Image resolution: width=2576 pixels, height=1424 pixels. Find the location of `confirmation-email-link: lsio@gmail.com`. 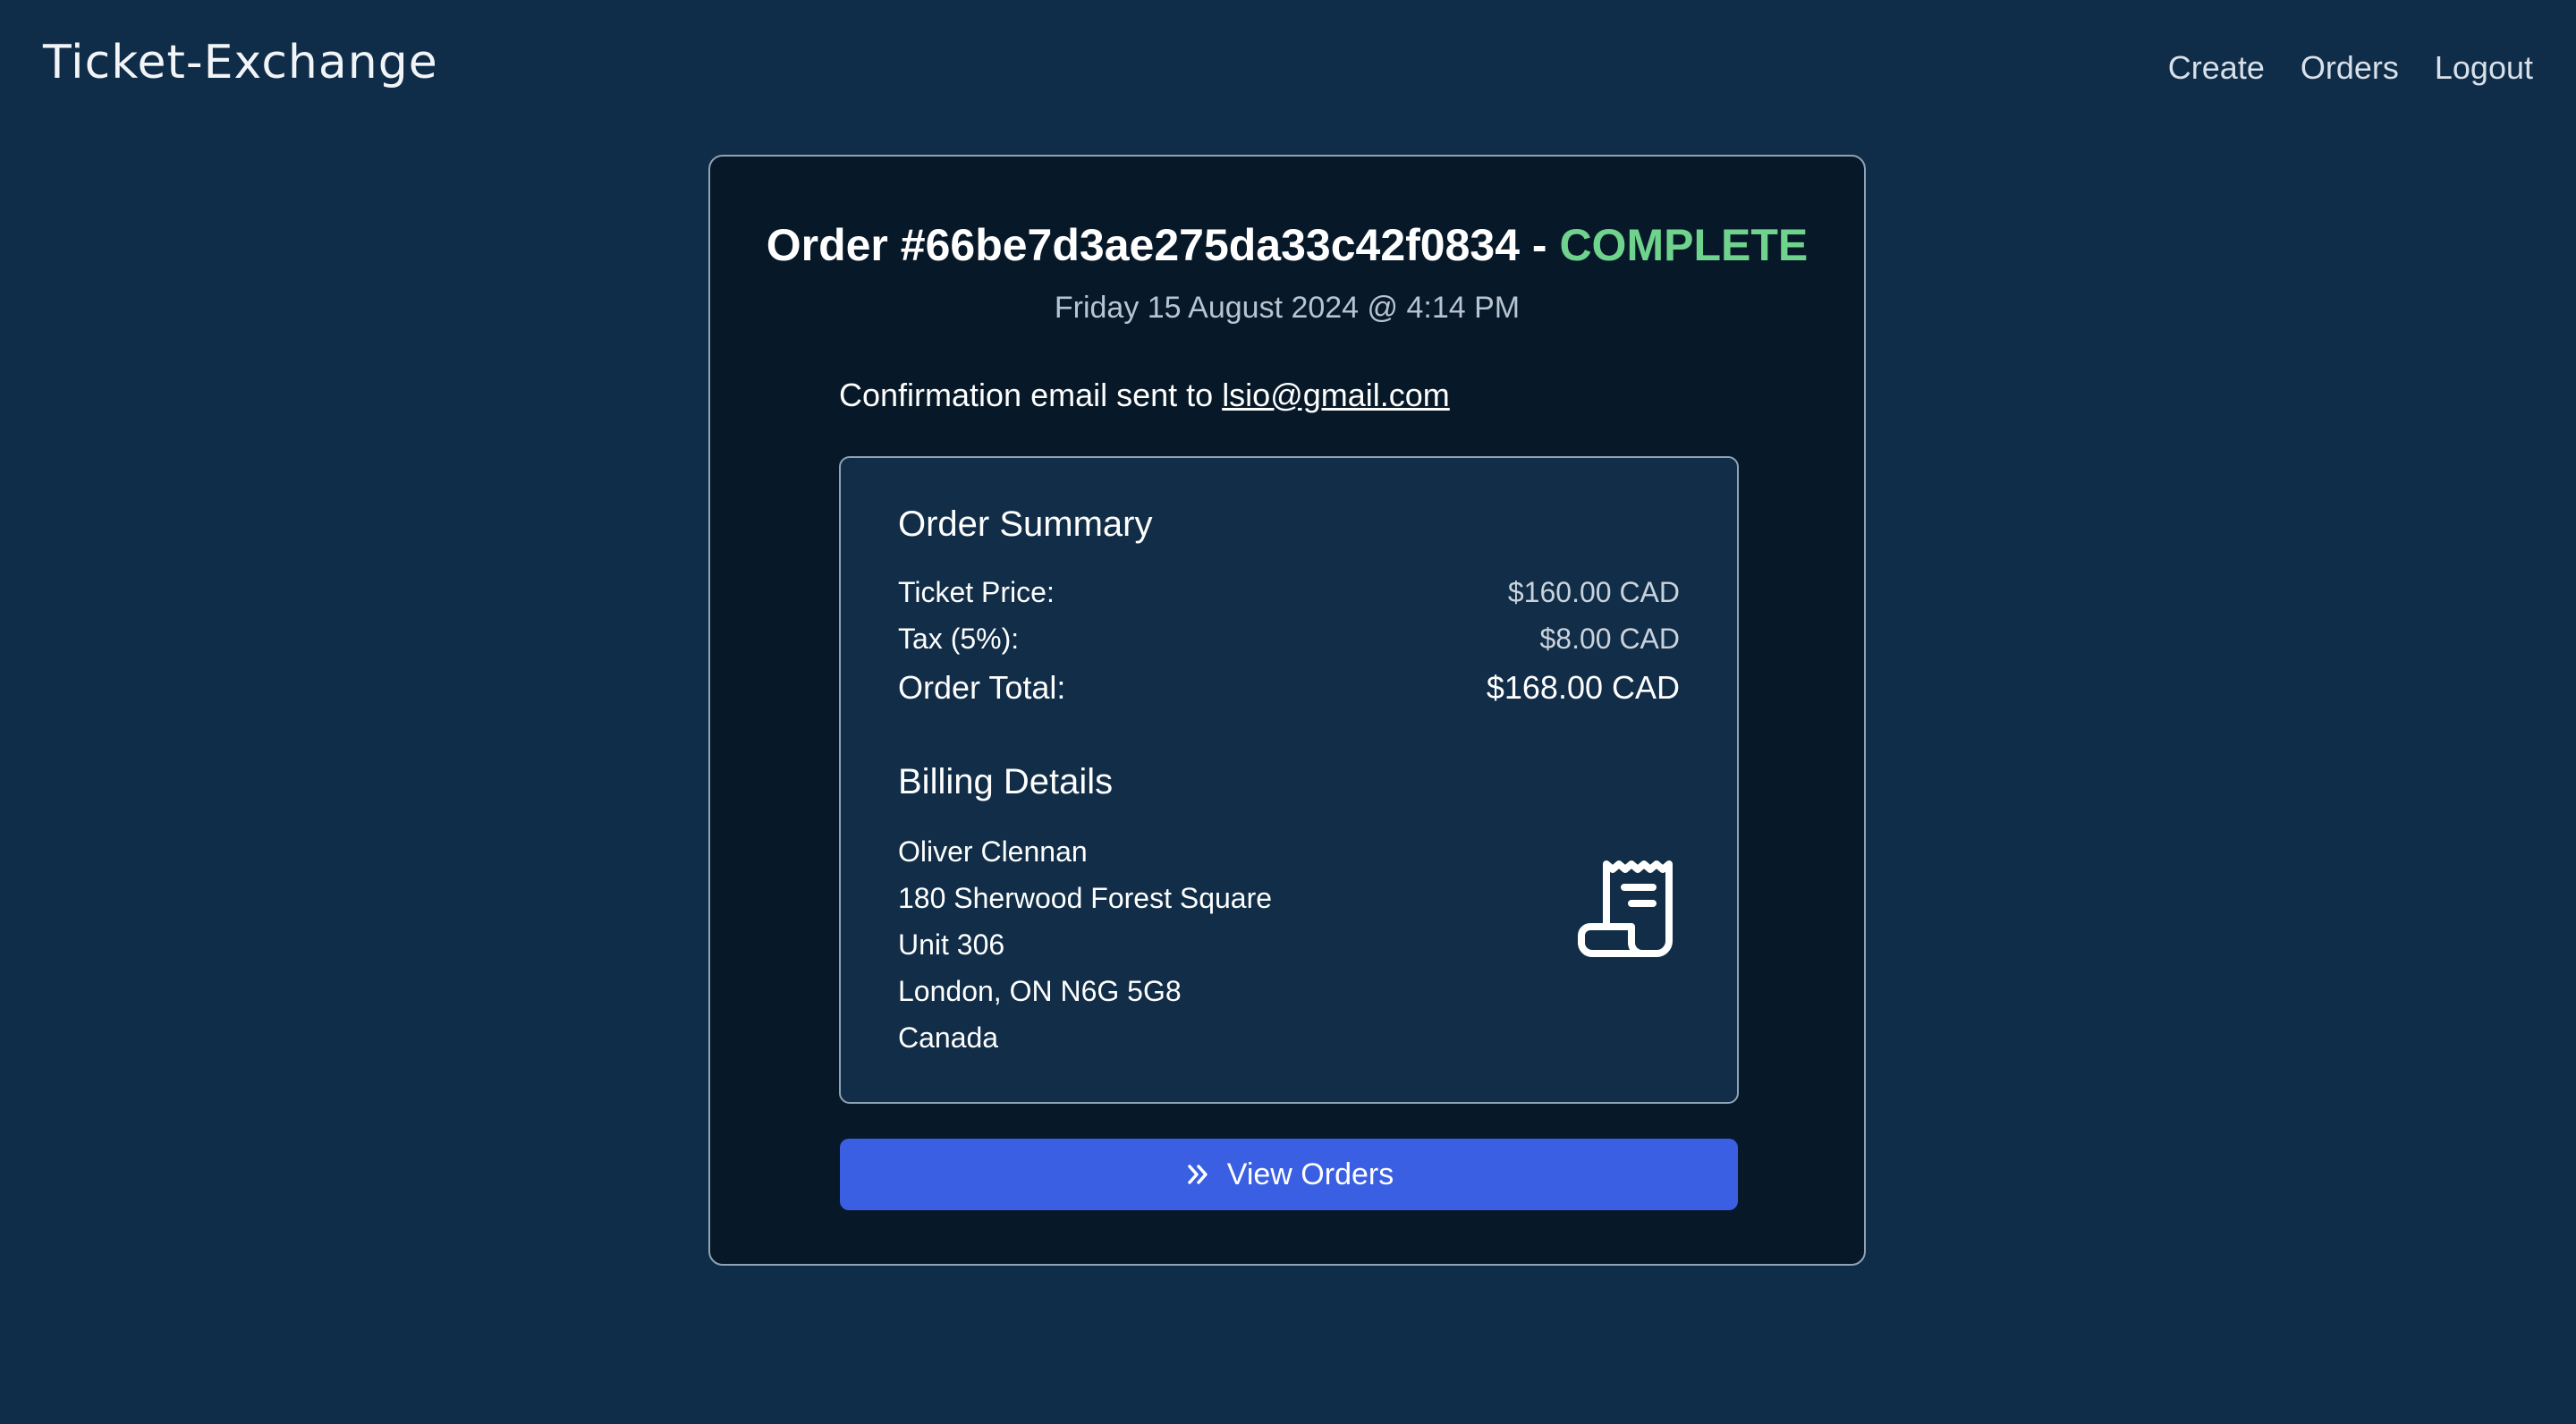

confirmation-email-link: lsio@gmail.com is located at coordinates (1336, 395).